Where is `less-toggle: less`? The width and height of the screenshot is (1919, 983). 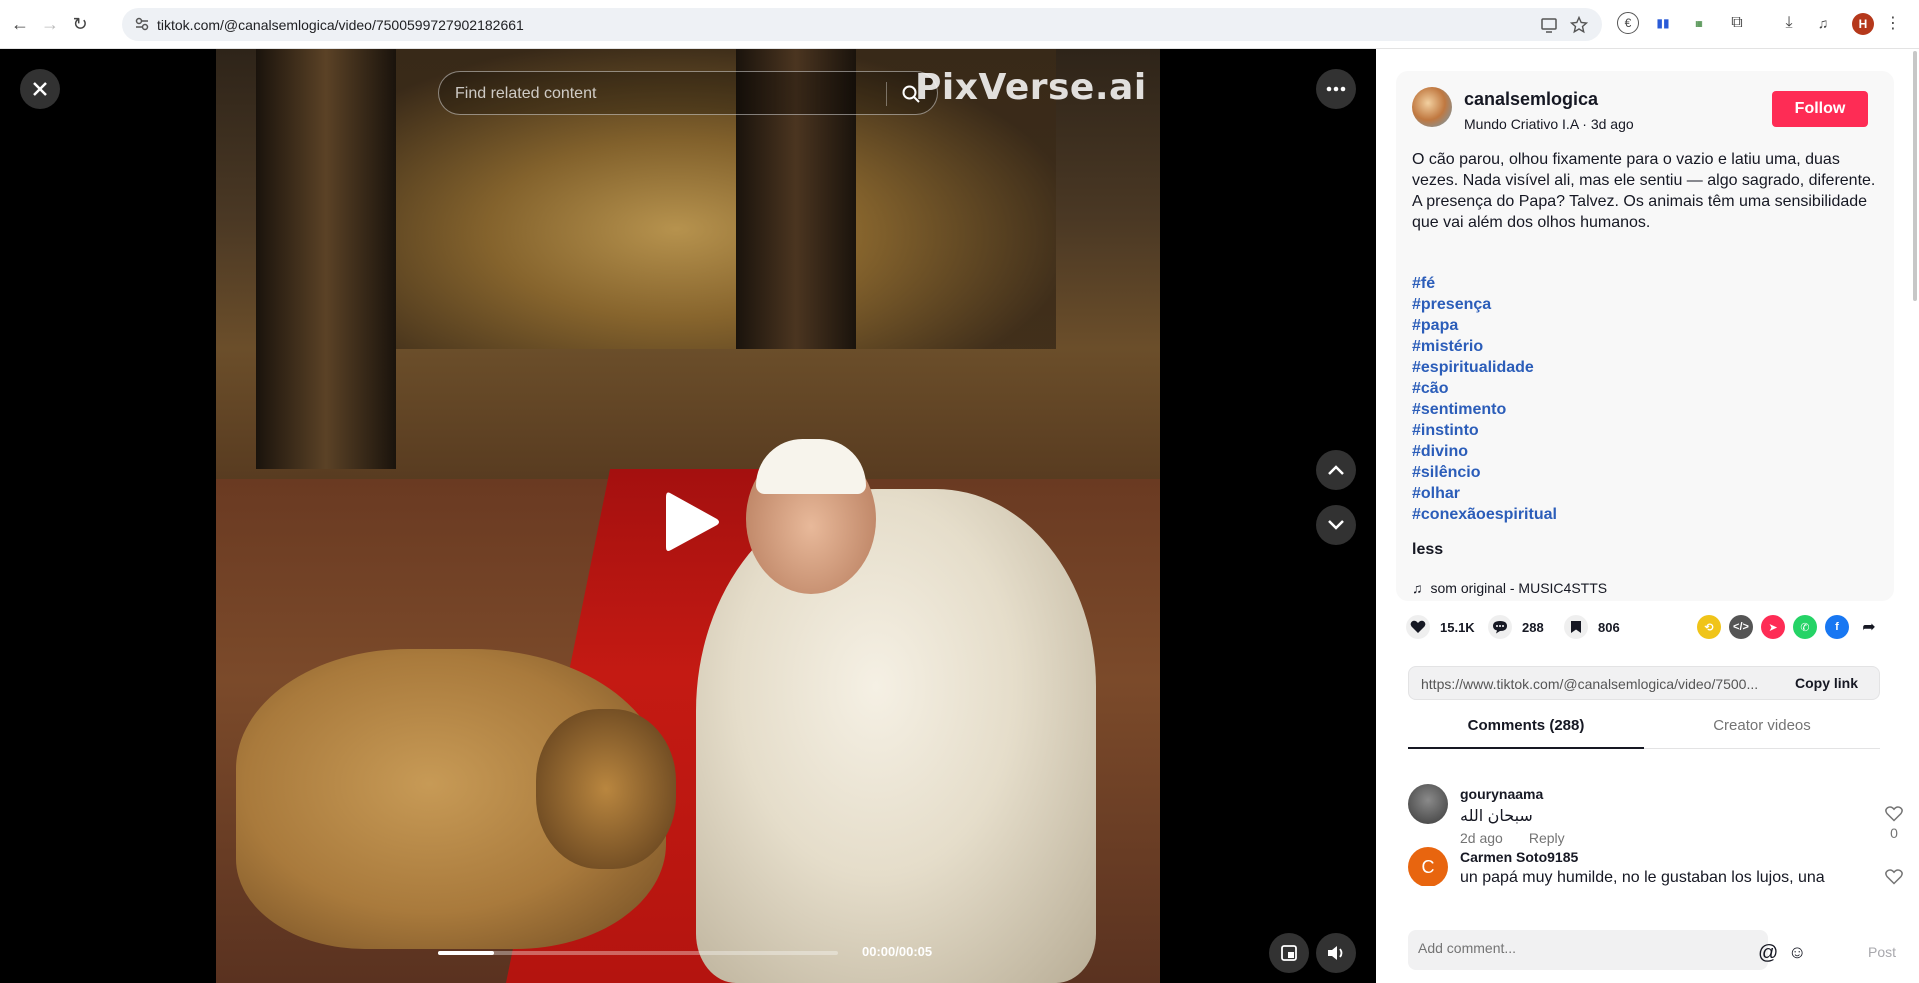
less-toggle: less is located at coordinates (1427, 550).